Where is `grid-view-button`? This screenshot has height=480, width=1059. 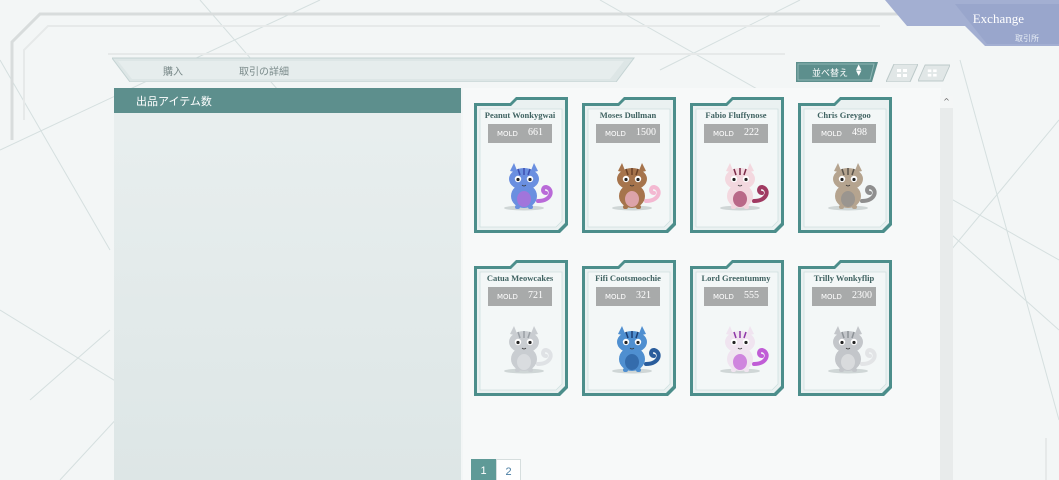
grid-view-button is located at coordinates (902, 73).